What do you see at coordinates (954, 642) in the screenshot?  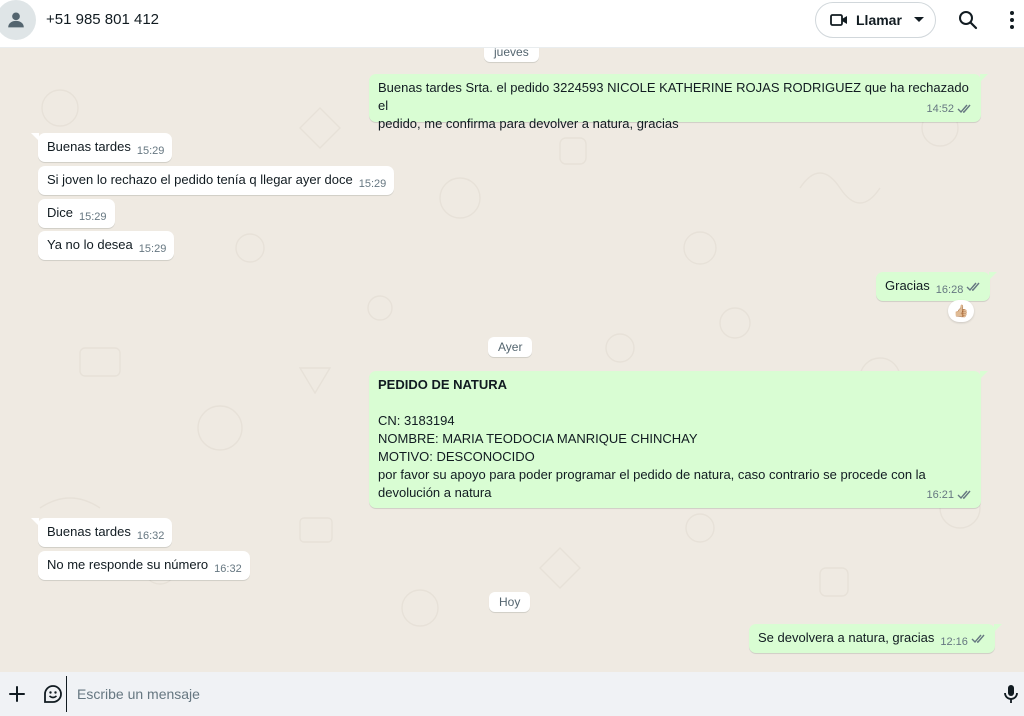 I see `message-time: 12:16` at bounding box center [954, 642].